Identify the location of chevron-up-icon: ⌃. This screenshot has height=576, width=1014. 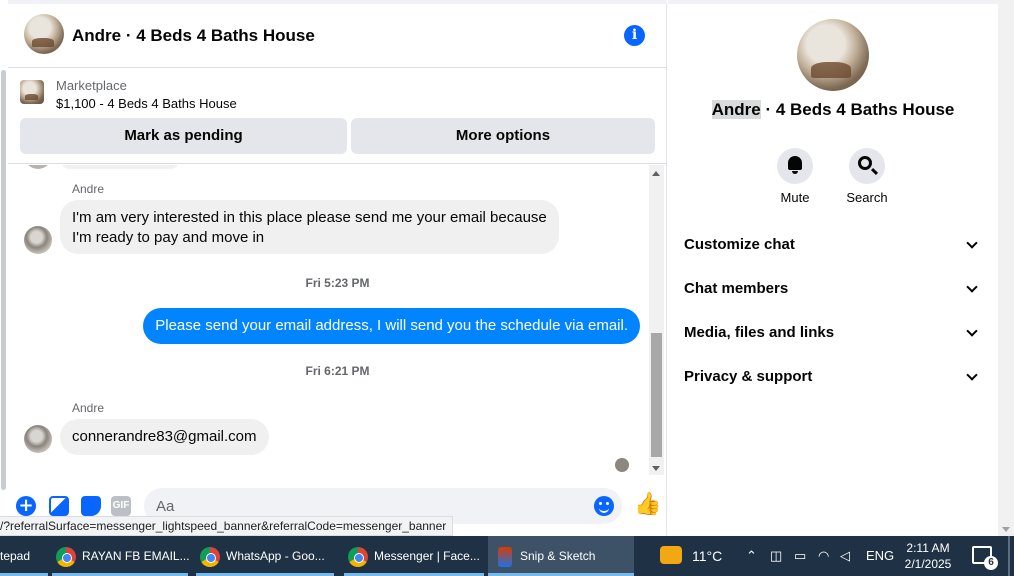
(751, 556).